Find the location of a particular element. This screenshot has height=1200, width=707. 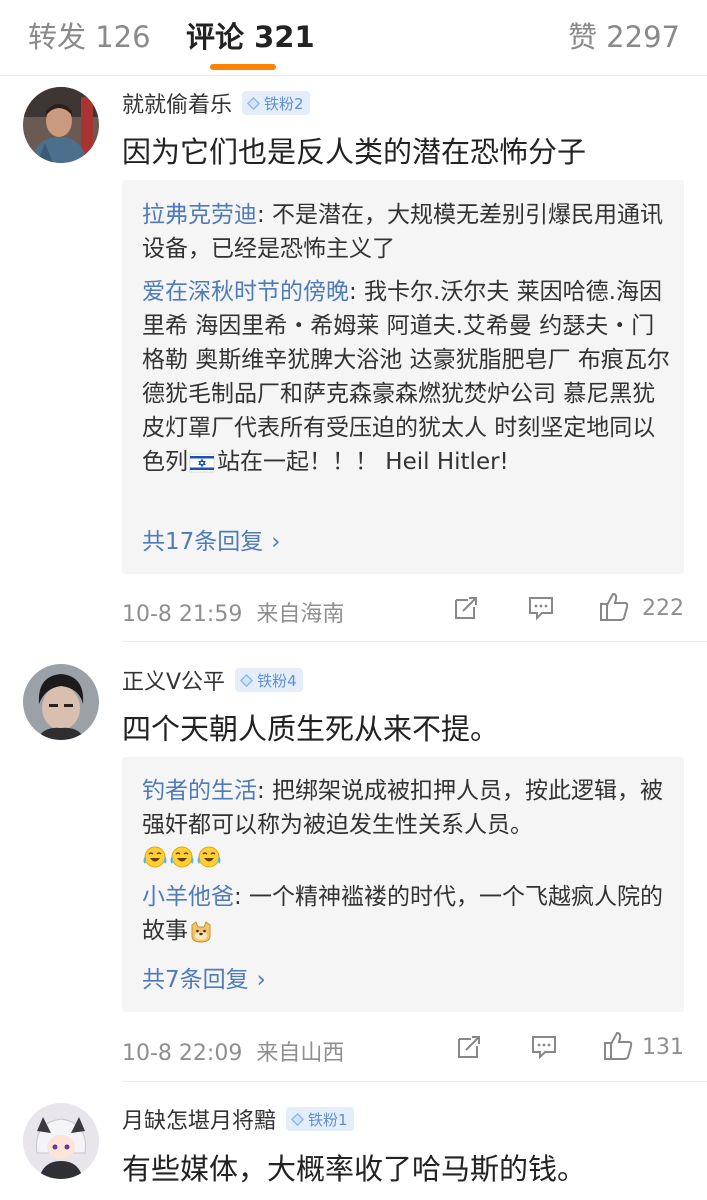

tab-reposts: 转发 126 is located at coordinates (89, 35).